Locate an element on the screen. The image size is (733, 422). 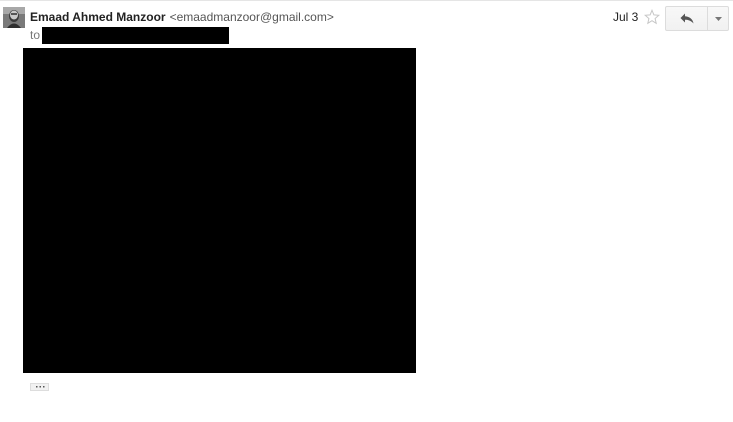
sender-name: Emaad Ahmed Manzoor is located at coordinates (98, 17).